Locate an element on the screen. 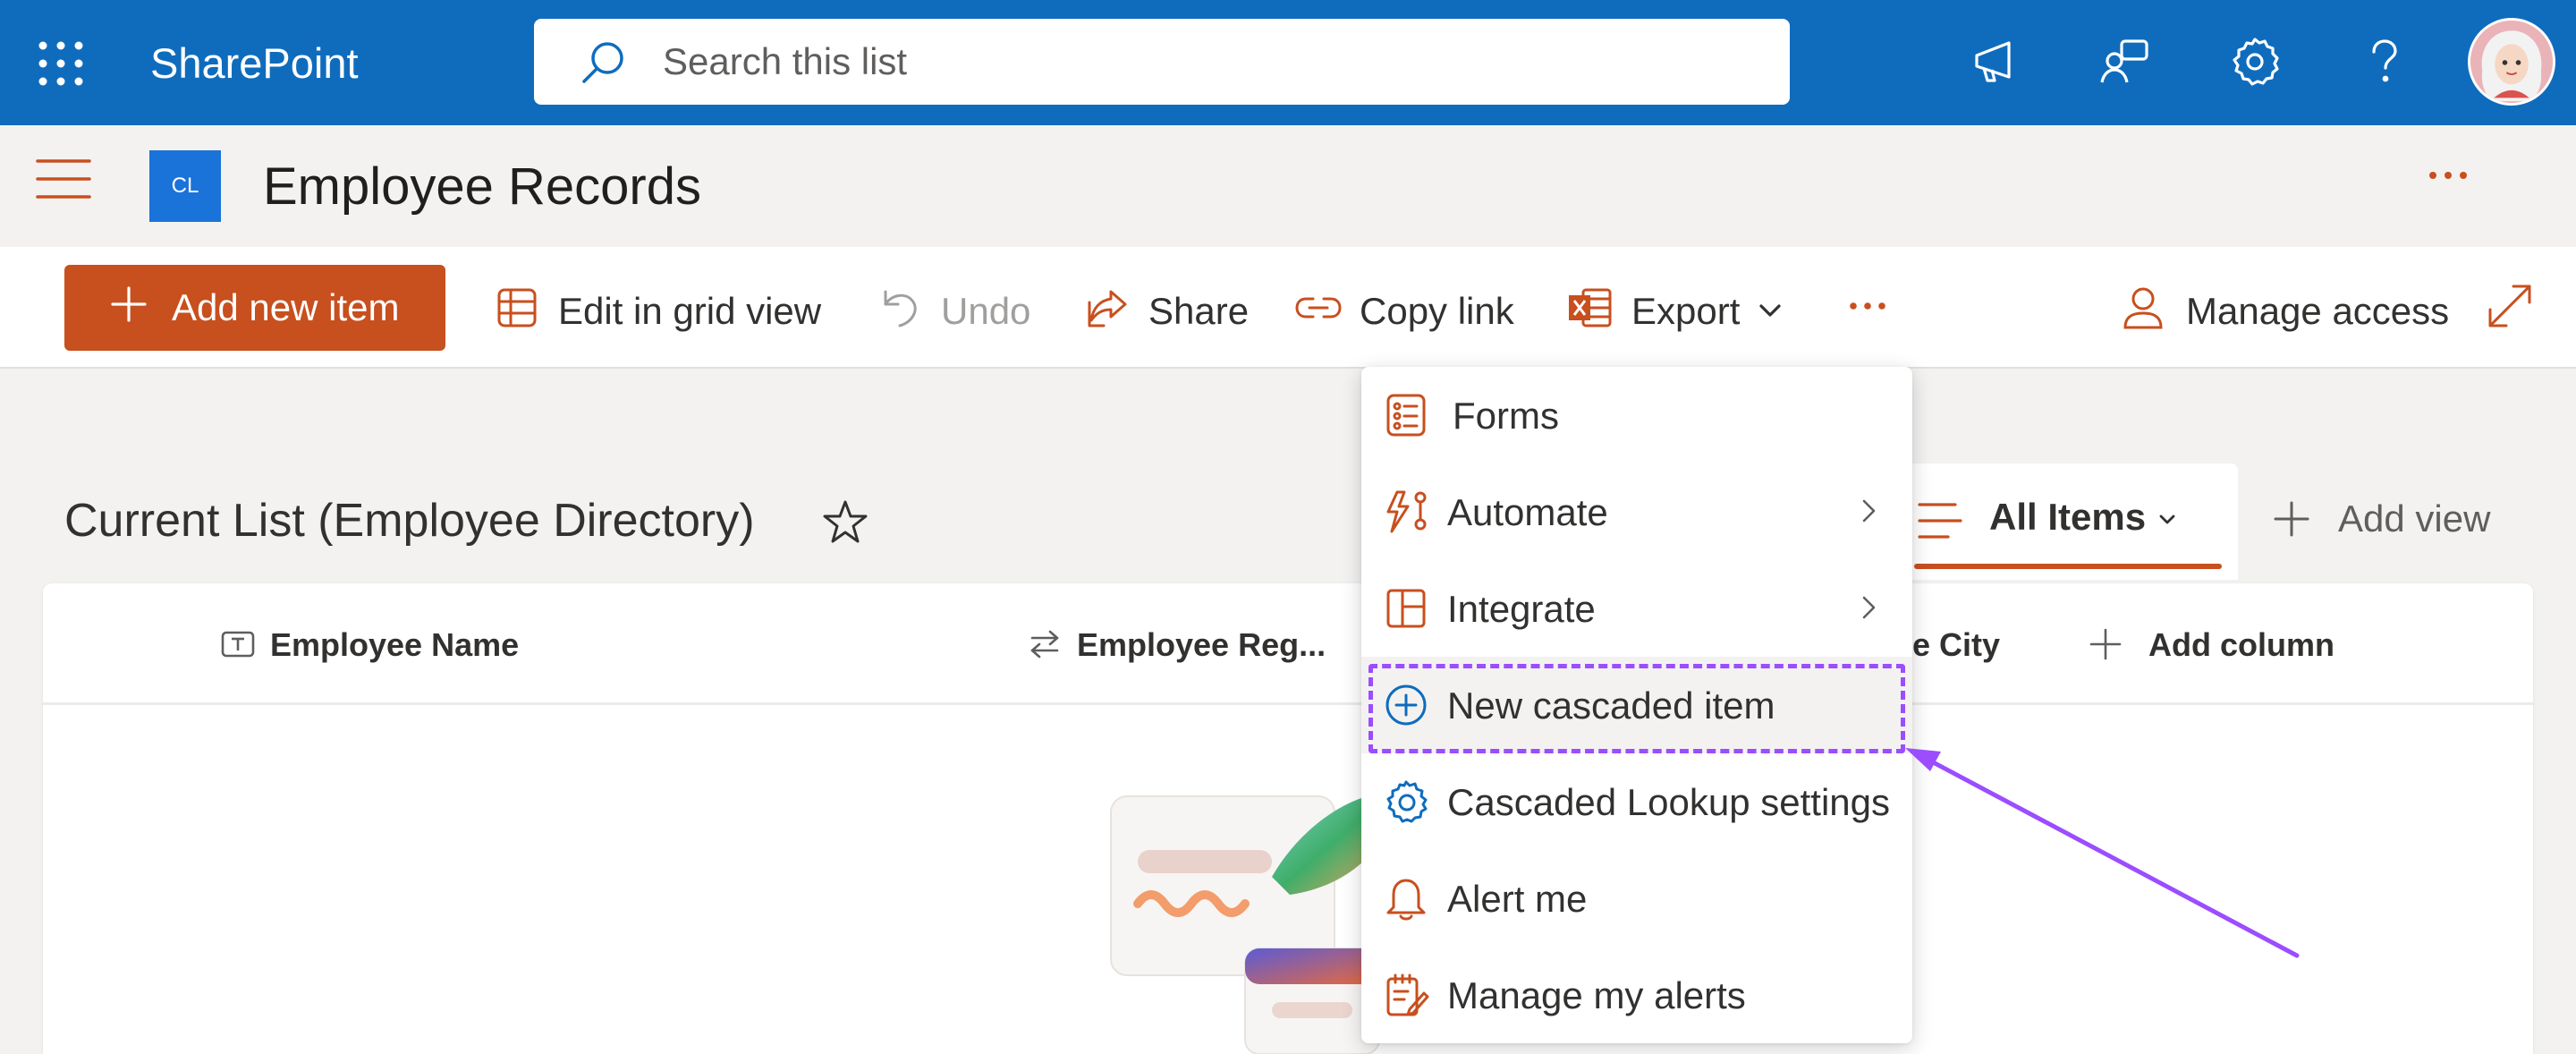  search-box is located at coordinates (1162, 62).